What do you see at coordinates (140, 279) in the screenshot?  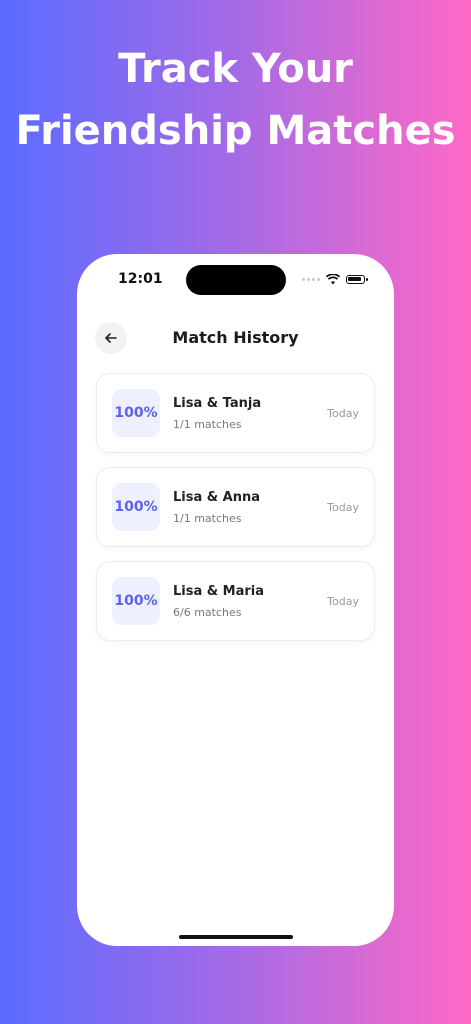 I see `status-time: 12:01` at bounding box center [140, 279].